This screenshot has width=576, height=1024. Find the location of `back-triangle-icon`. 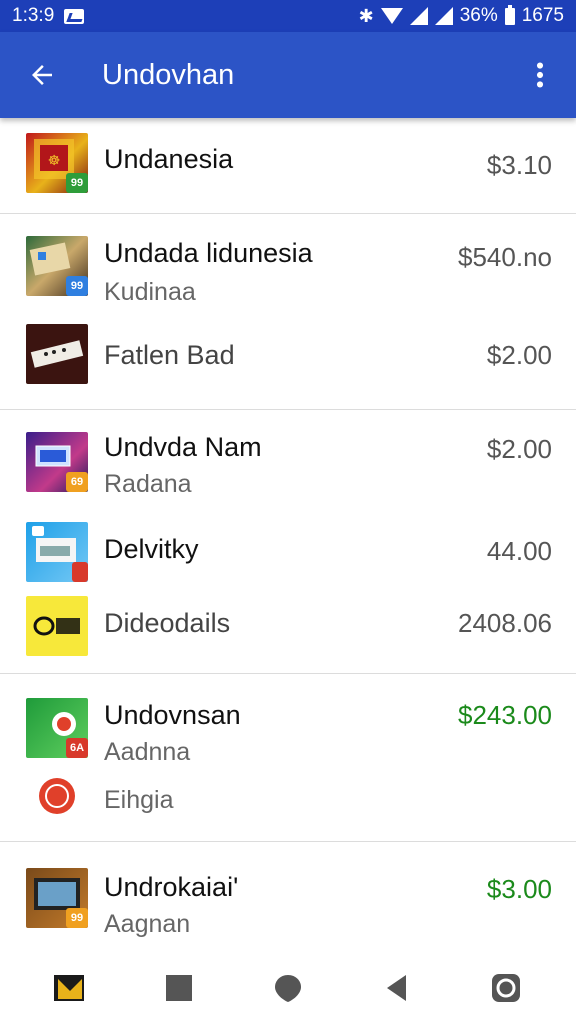

back-triangle-icon is located at coordinates (396, 988).